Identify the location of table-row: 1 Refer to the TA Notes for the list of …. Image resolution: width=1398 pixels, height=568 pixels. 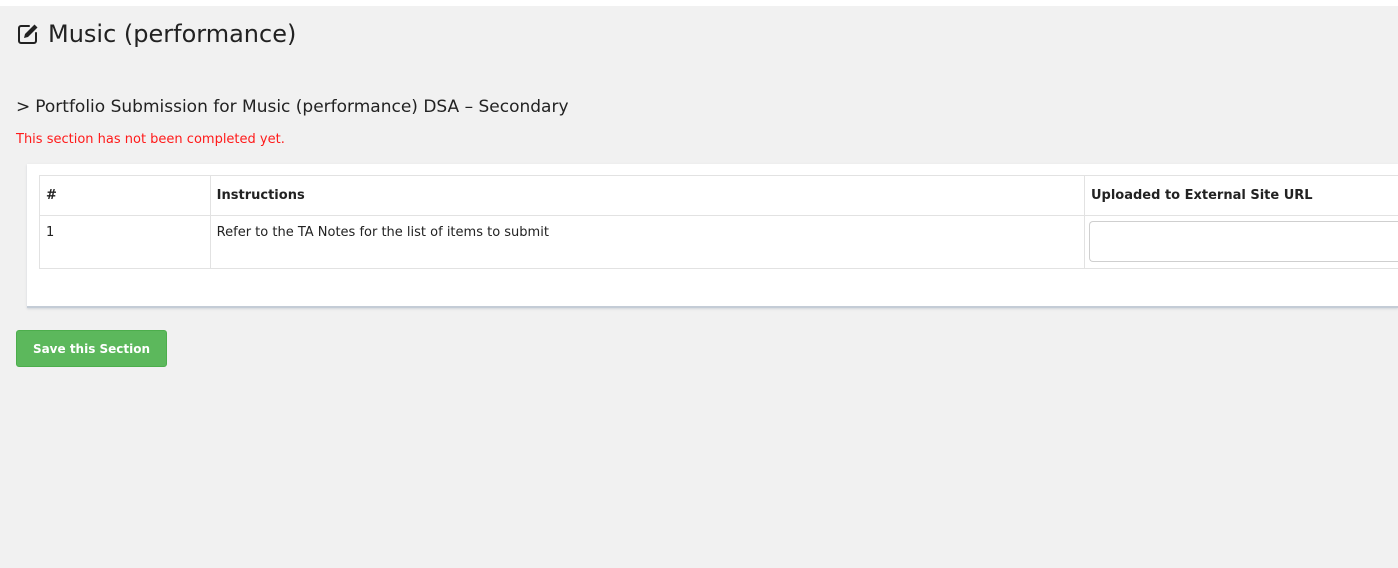
(718, 242).